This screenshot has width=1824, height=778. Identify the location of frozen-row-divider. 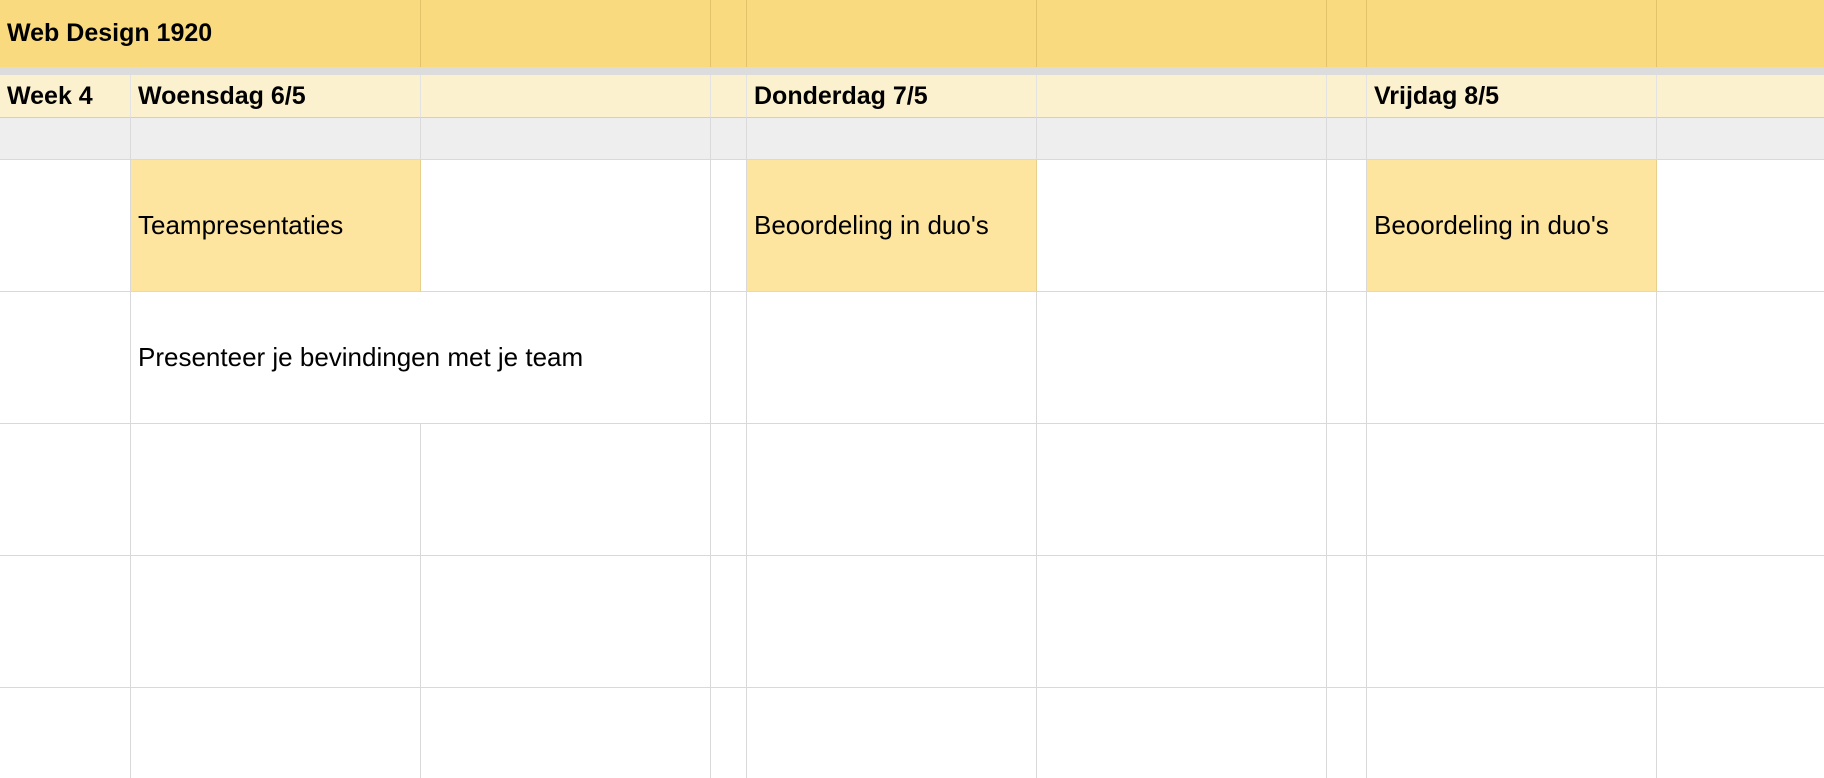
(912, 71).